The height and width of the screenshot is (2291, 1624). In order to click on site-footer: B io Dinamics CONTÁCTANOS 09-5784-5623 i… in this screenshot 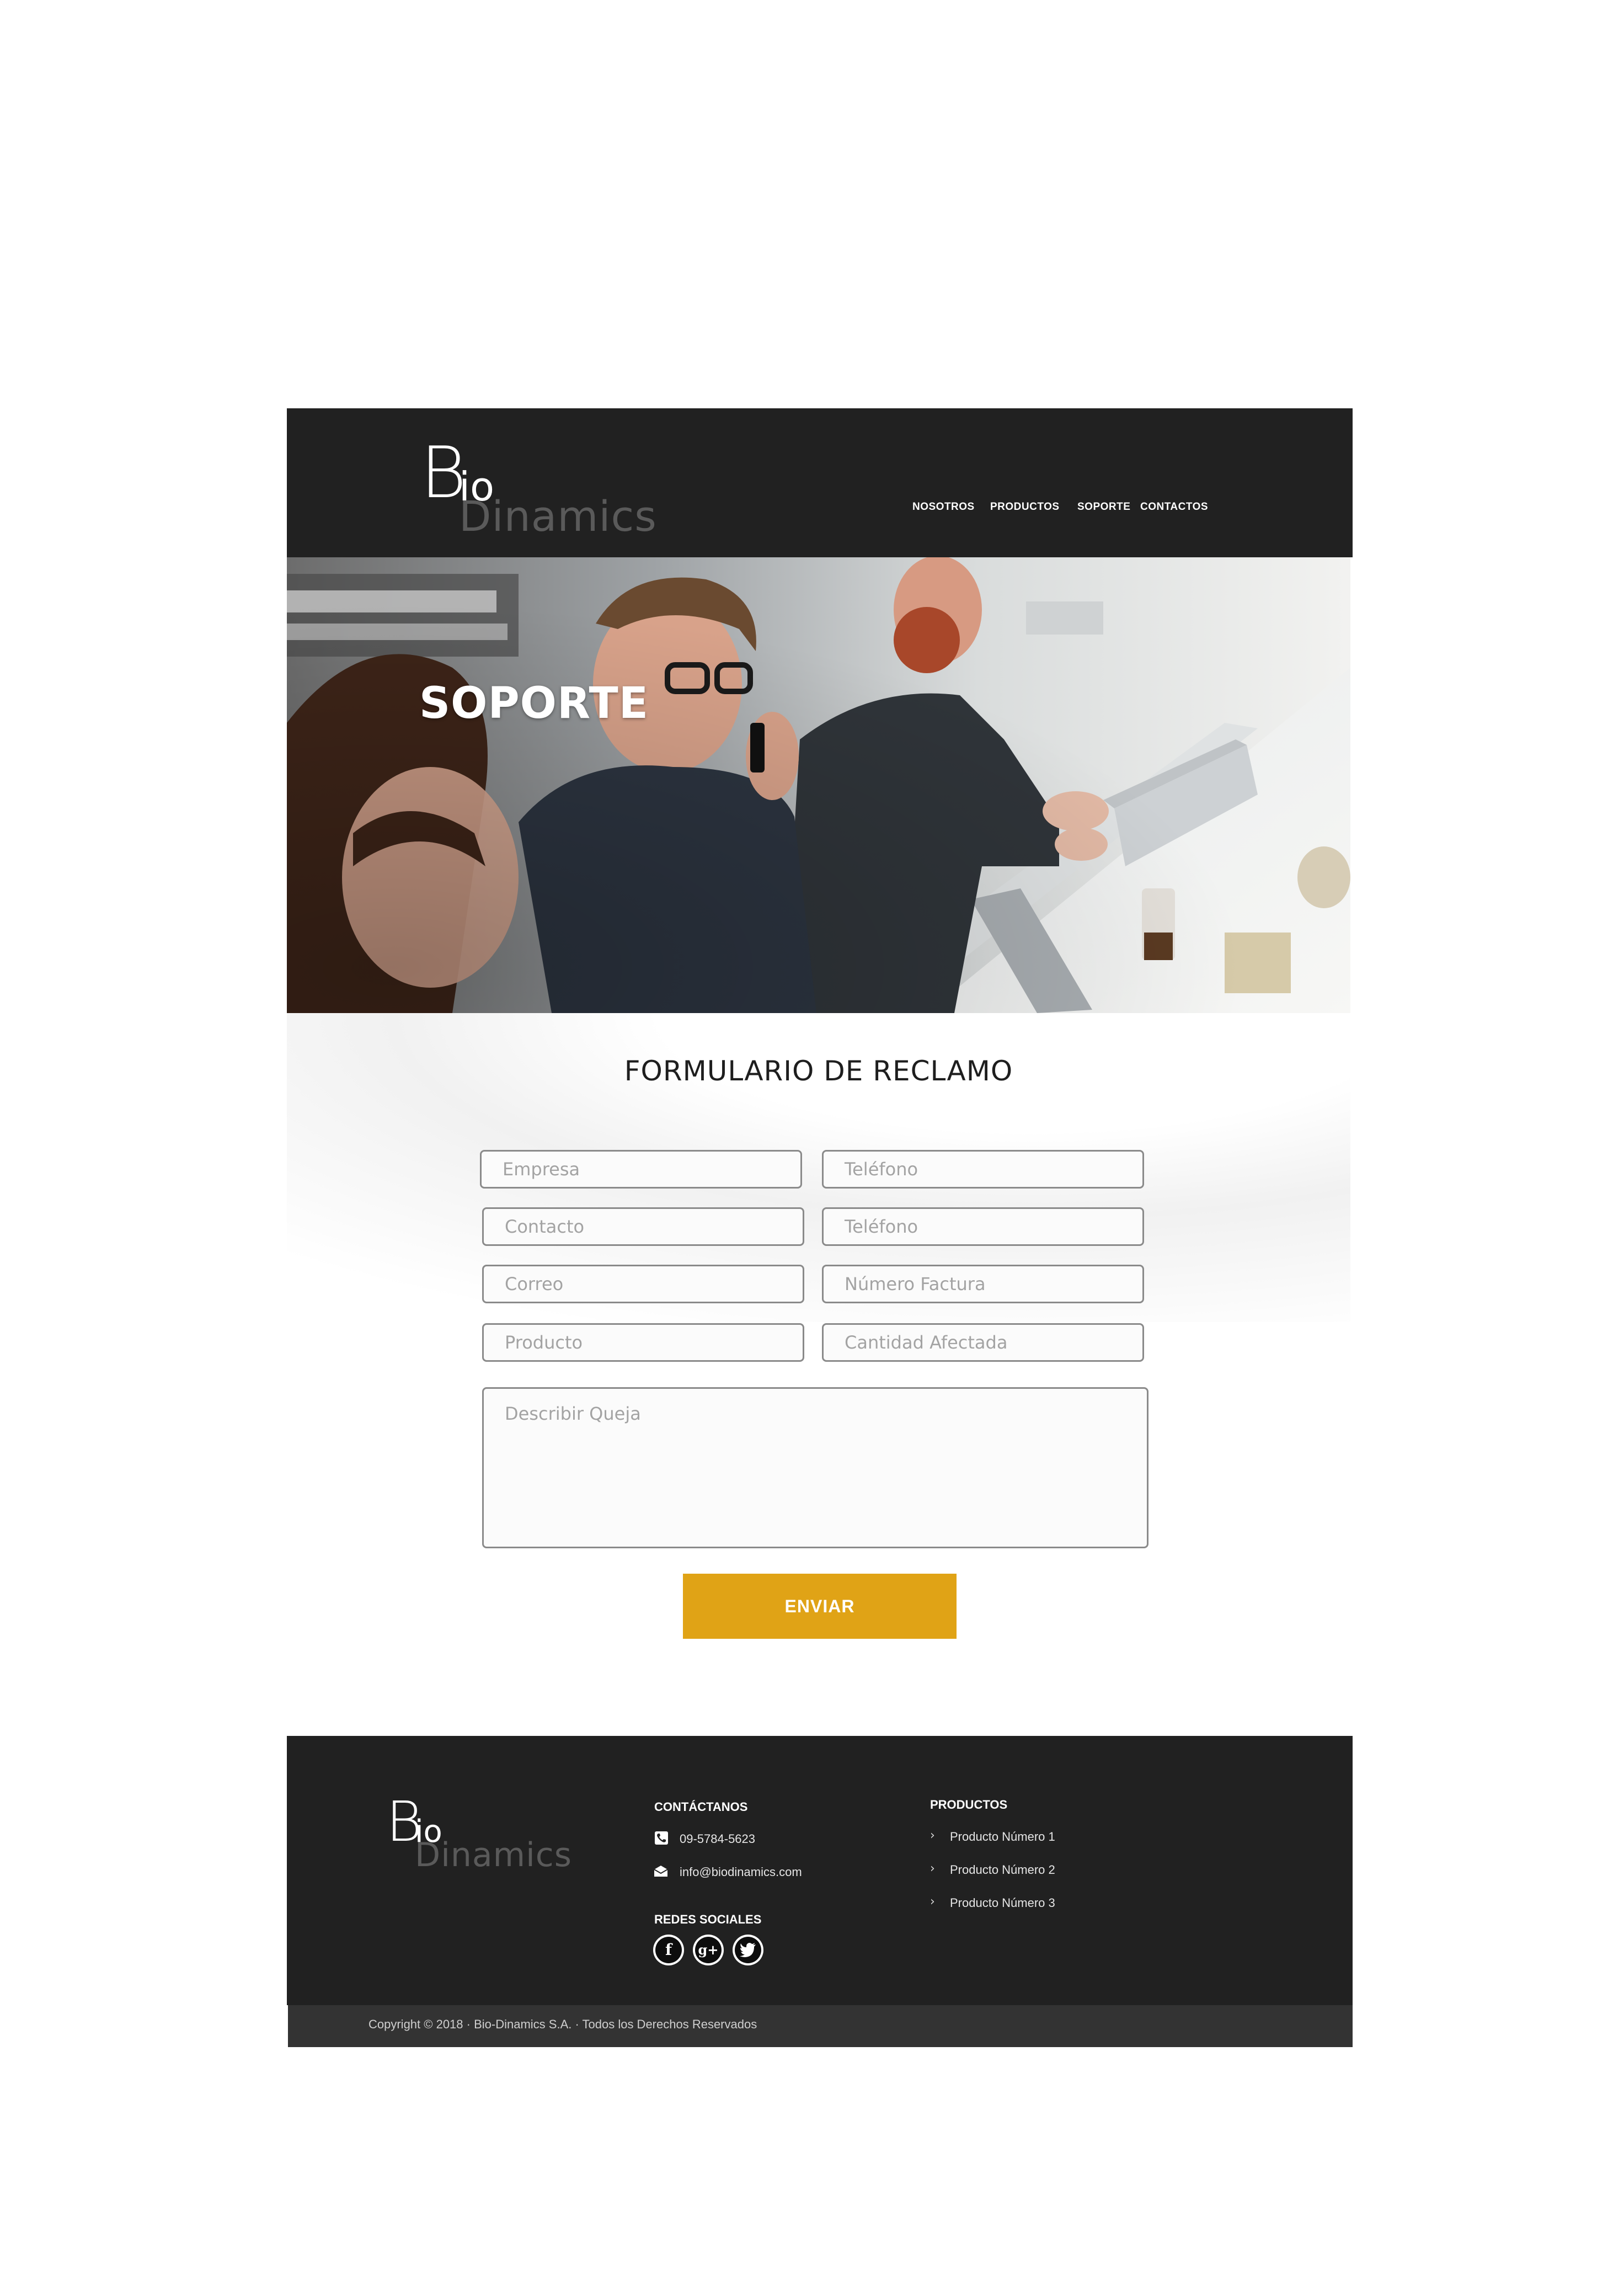, I will do `click(820, 1870)`.